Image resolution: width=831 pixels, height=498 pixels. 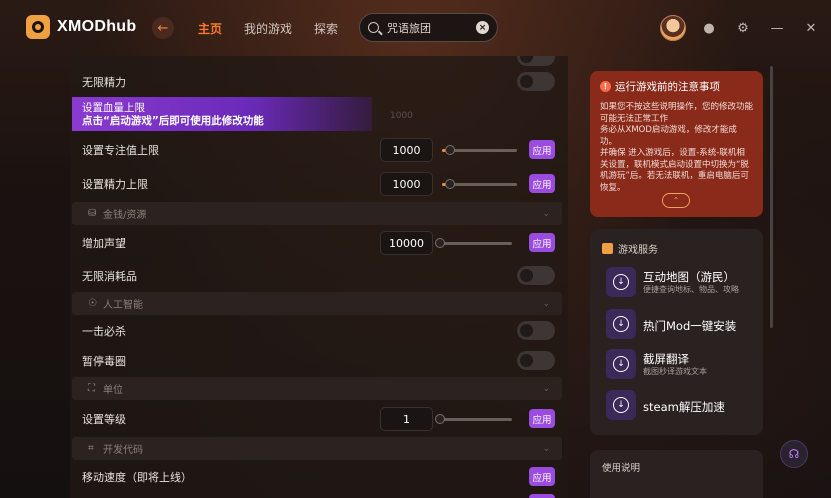 What do you see at coordinates (109, 276) in the screenshot?
I see `cheat-label: 无限消耗品` at bounding box center [109, 276].